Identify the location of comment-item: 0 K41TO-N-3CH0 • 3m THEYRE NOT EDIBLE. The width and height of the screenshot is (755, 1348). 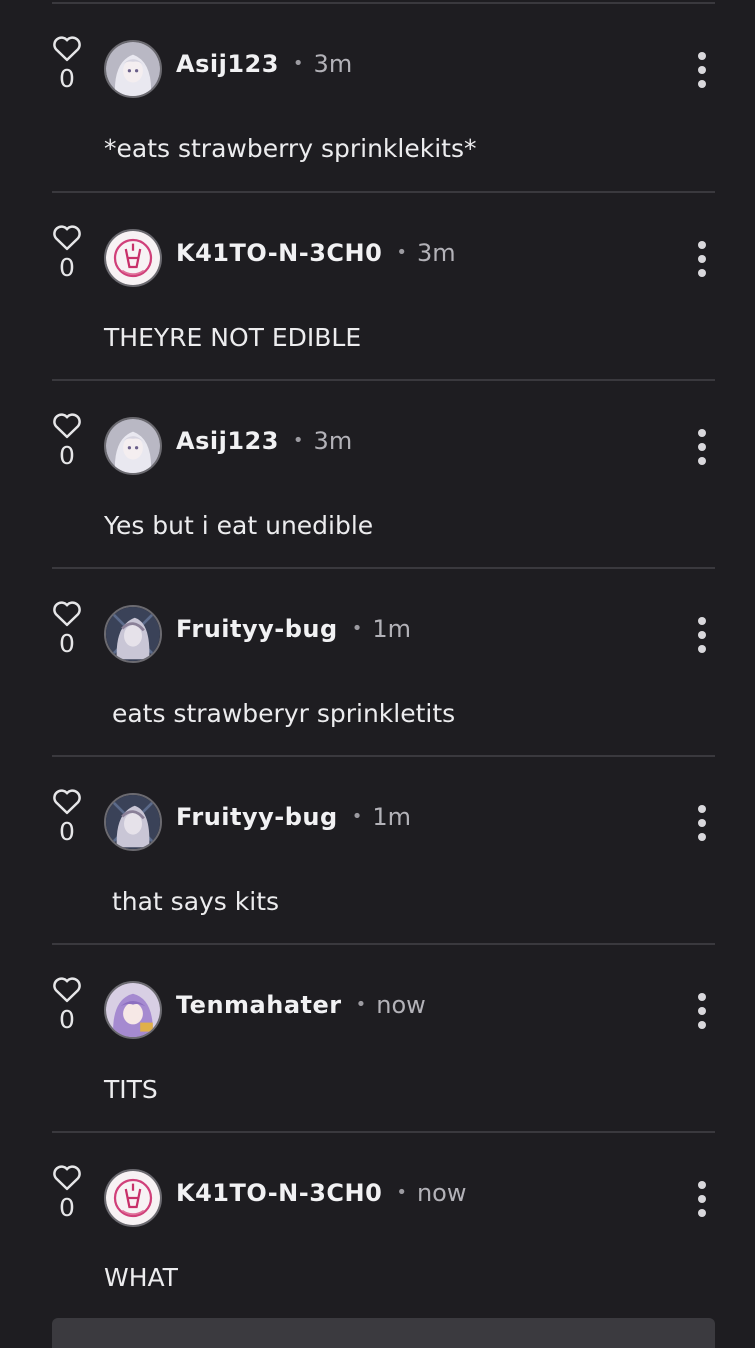
(383, 287).